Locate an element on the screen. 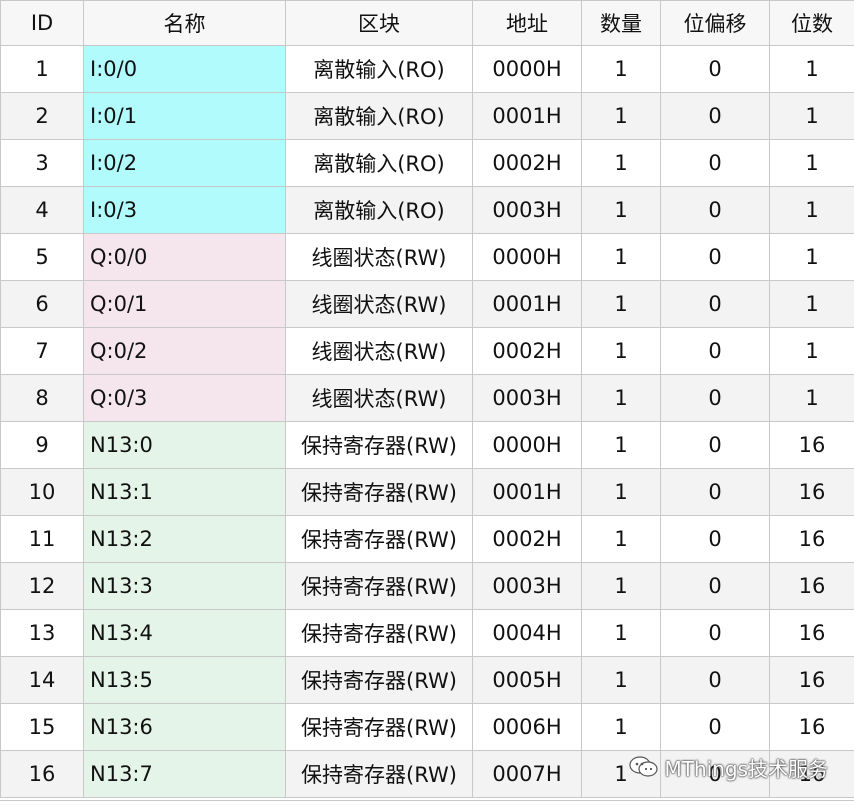 The width and height of the screenshot is (854, 806). table-row: 5 Q:0/0 线圈状态(RW) 0000H 1 0 1 is located at coordinates (427, 257).